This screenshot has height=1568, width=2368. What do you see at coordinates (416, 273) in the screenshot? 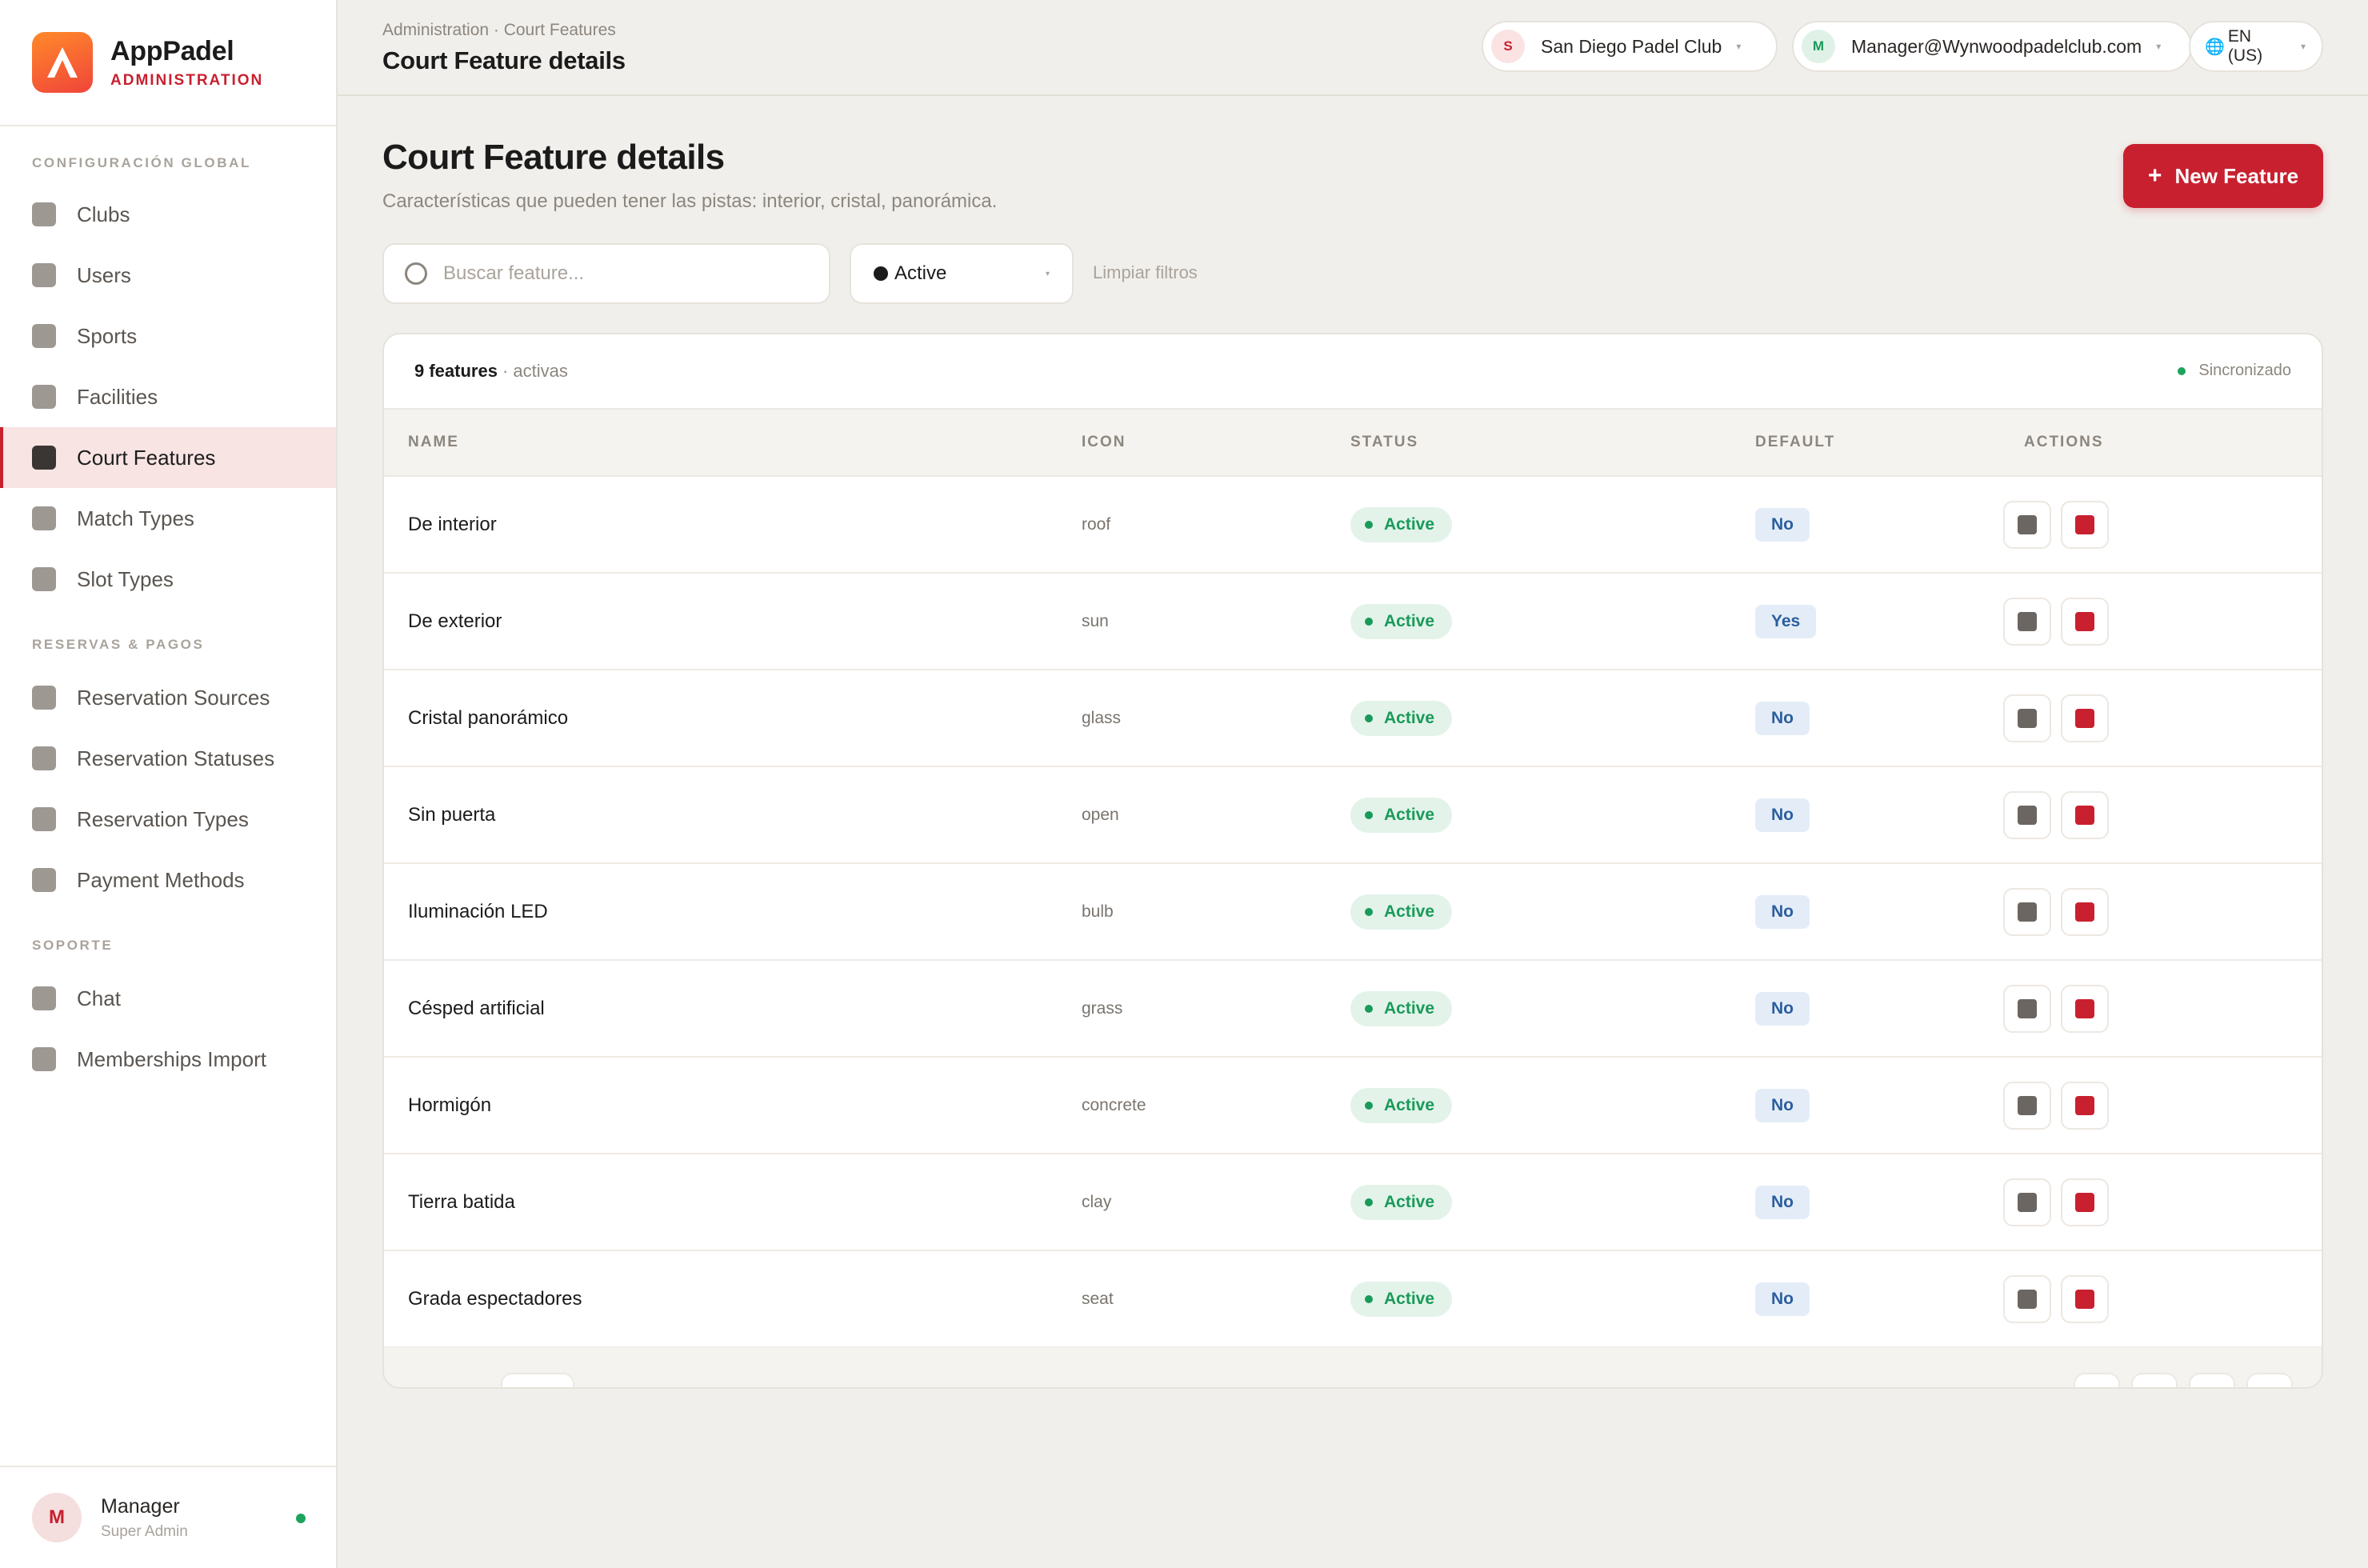
I see `search-icon` at bounding box center [416, 273].